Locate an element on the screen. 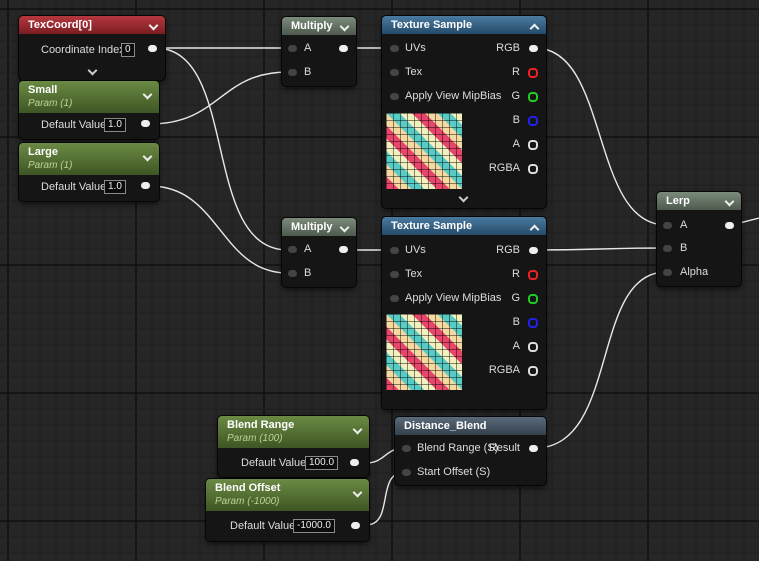 Image resolution: width=759 pixels, height=561 pixels. texture-sample-1-r-pin is located at coordinates (533, 73).